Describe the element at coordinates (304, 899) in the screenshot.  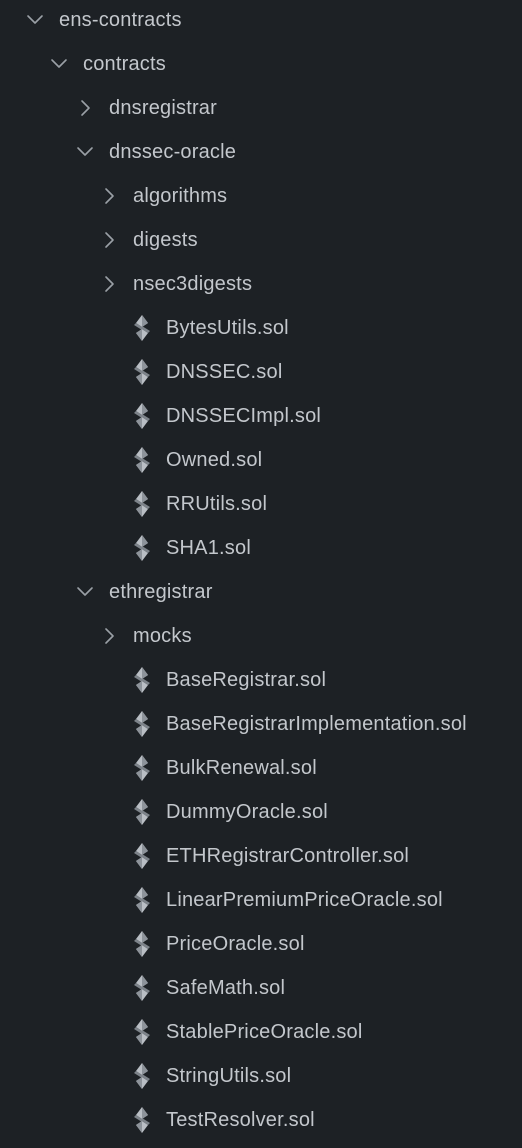
I see `tree-item-label: LinearPremiumPriceOracle.sol` at that location.